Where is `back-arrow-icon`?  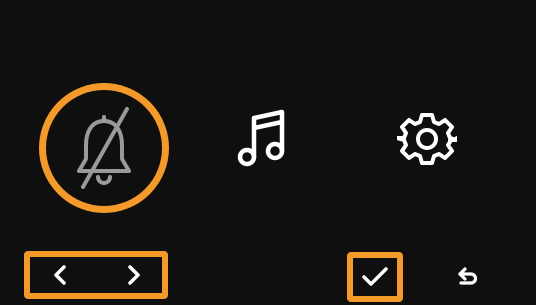 back-arrow-icon is located at coordinates (468, 276).